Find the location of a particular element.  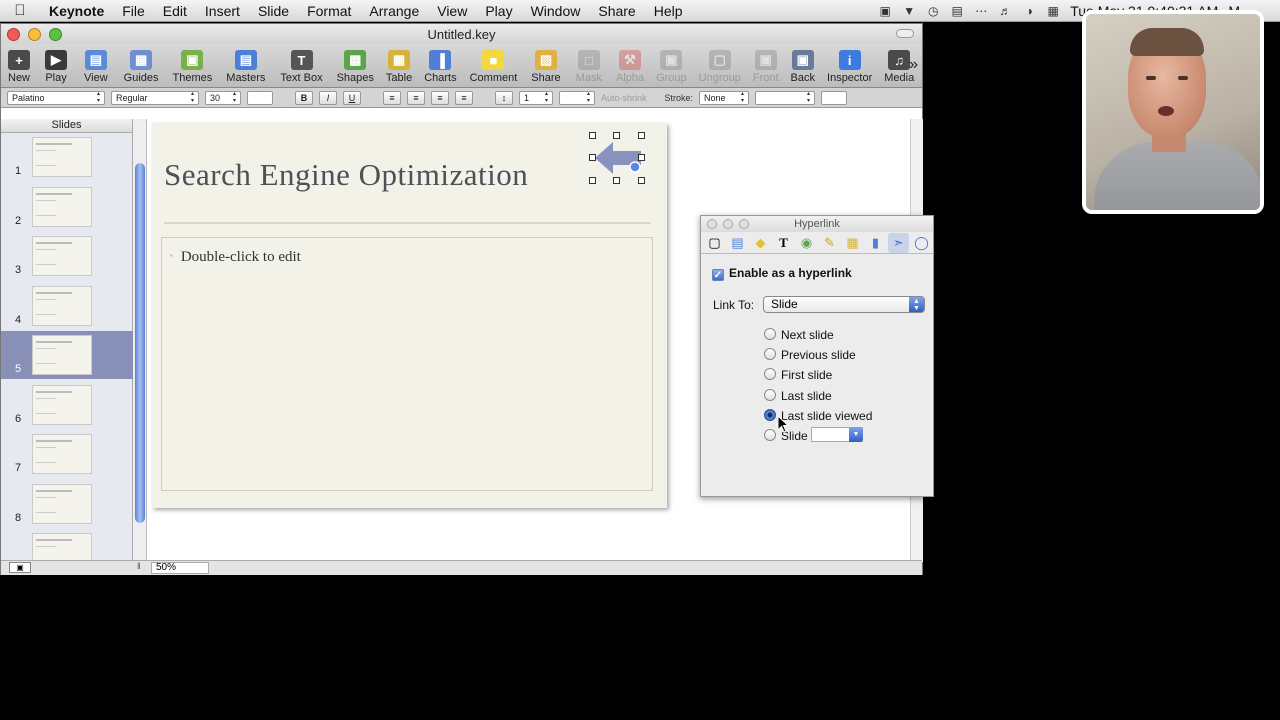

font-family-select: Palatino is located at coordinates (56, 97).